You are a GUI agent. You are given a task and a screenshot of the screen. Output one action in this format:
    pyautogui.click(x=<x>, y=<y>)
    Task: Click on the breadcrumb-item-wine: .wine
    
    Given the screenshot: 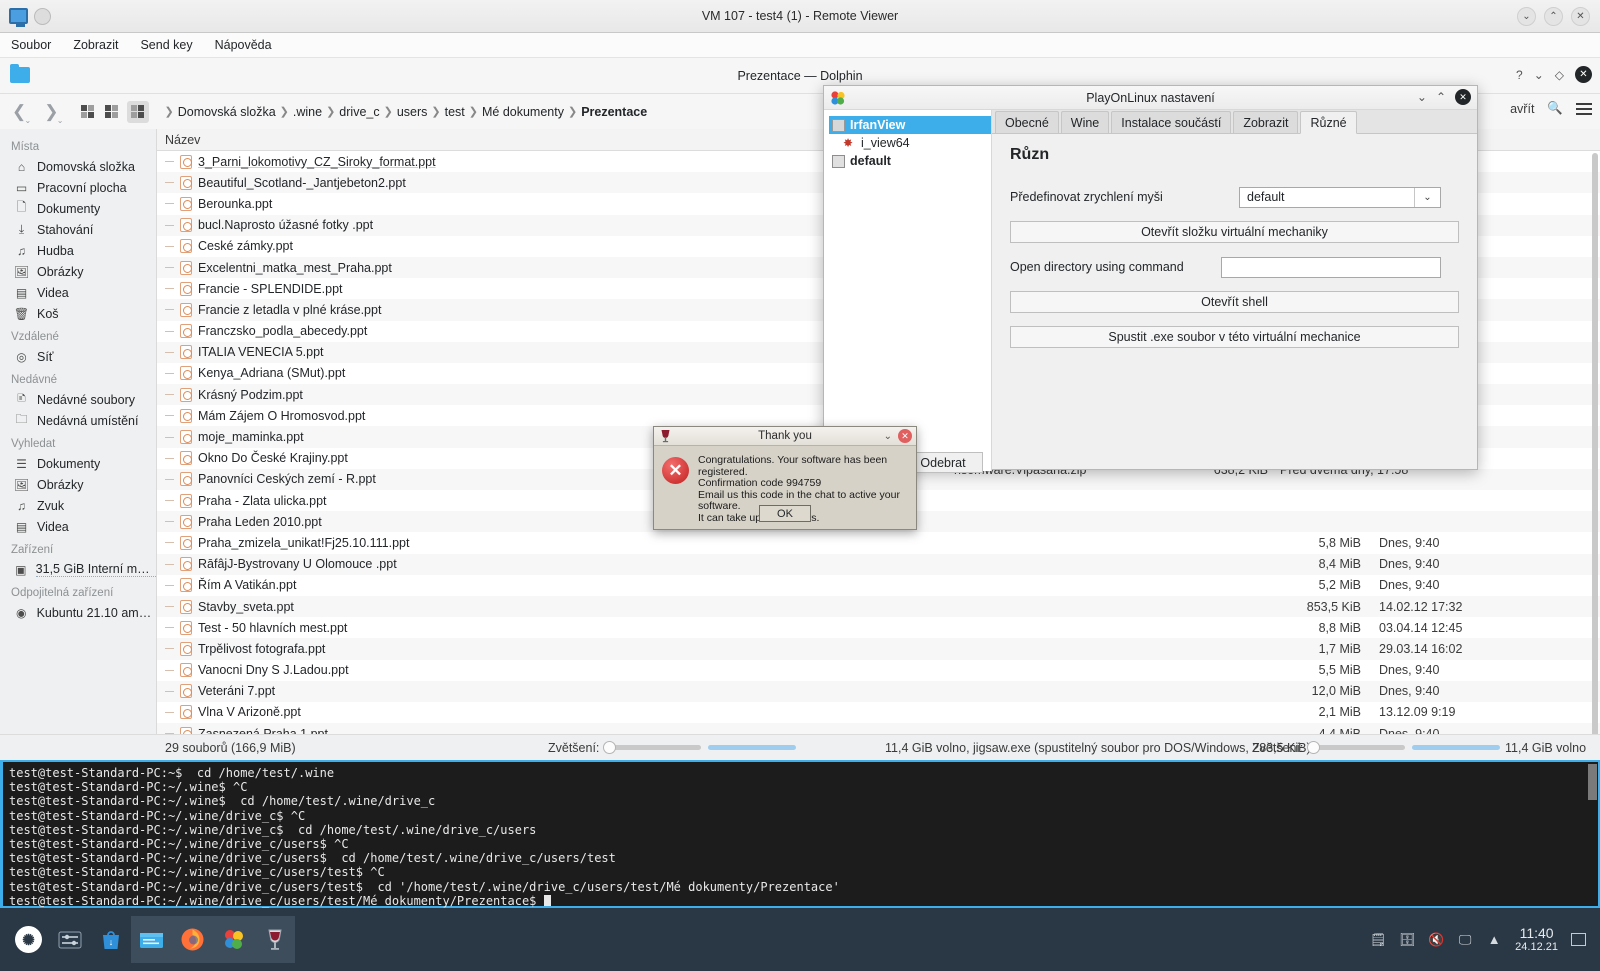 What is the action you would take?
    pyautogui.click(x=307, y=112)
    